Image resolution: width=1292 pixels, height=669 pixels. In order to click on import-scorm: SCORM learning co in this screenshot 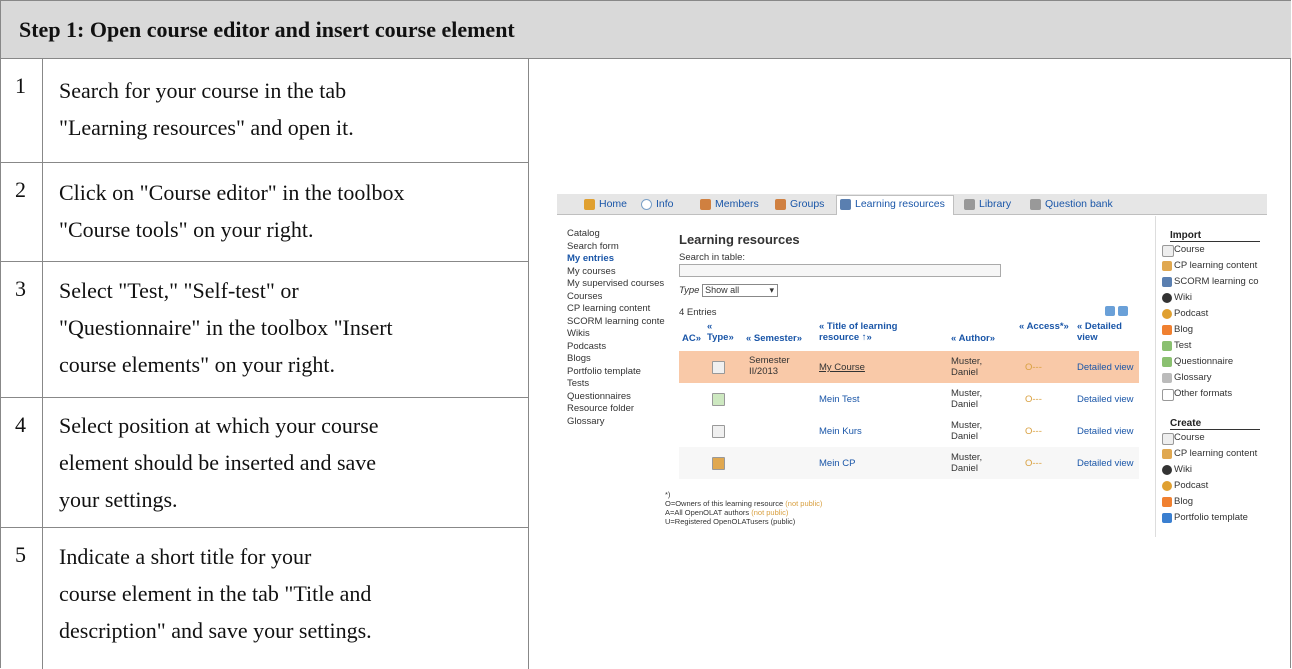, I will do `click(1210, 282)`.